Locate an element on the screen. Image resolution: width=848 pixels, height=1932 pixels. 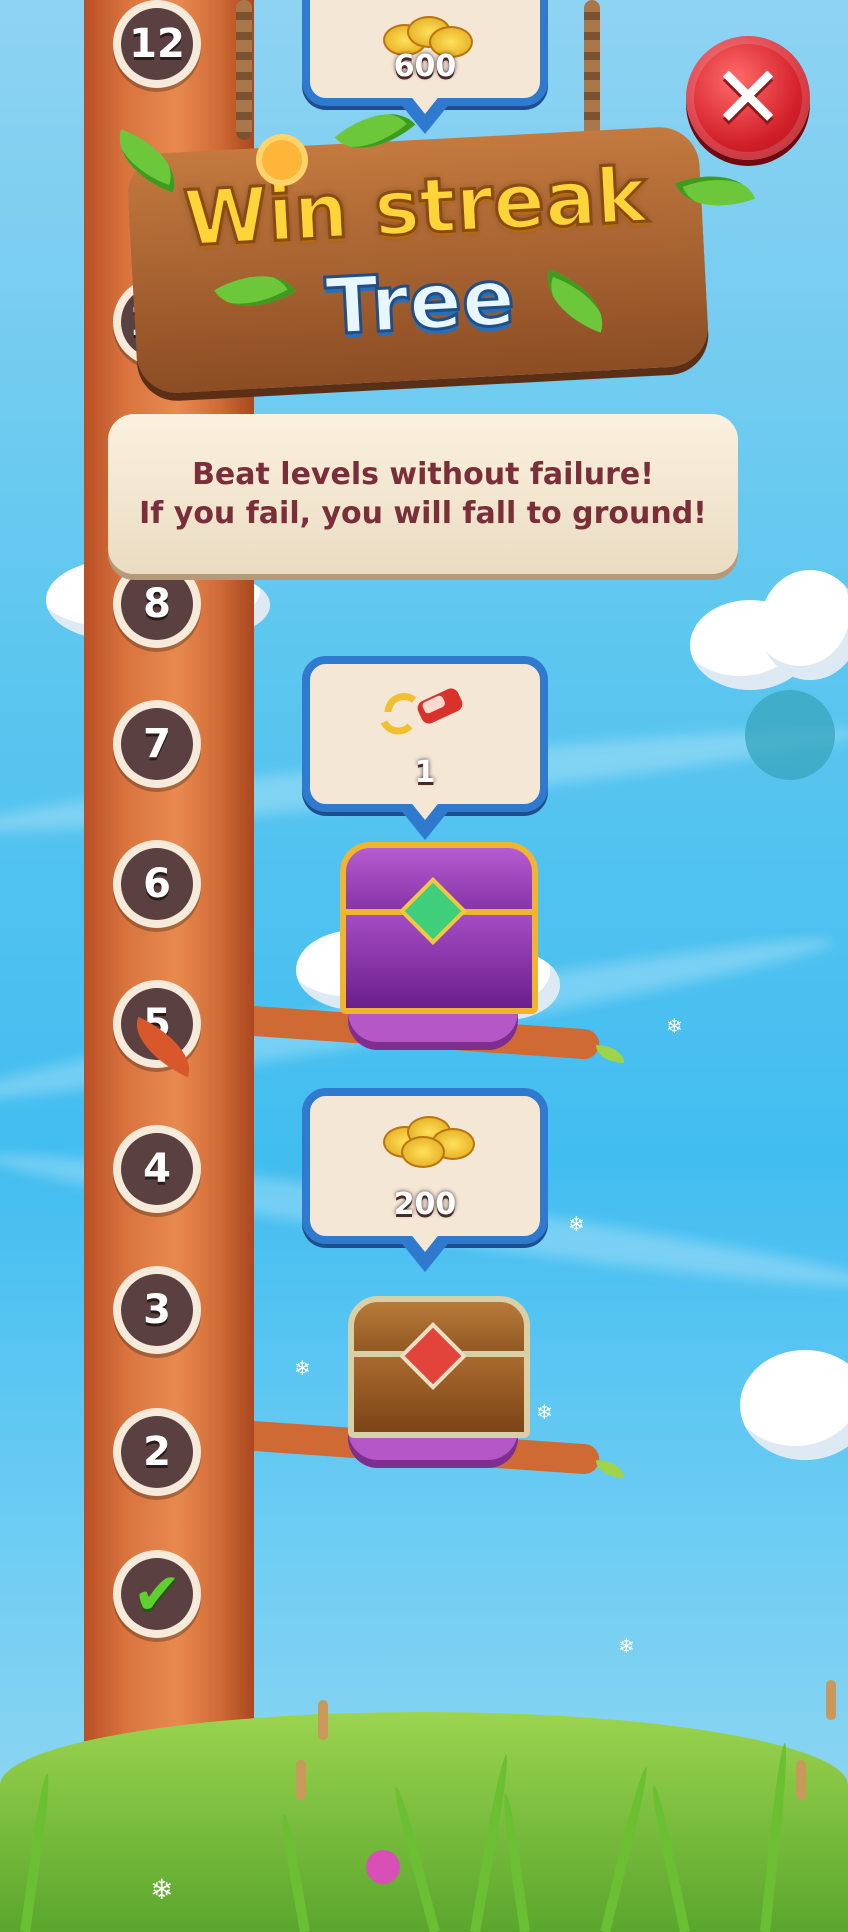
level-marker-3: 3 is located at coordinates (157, 1310).